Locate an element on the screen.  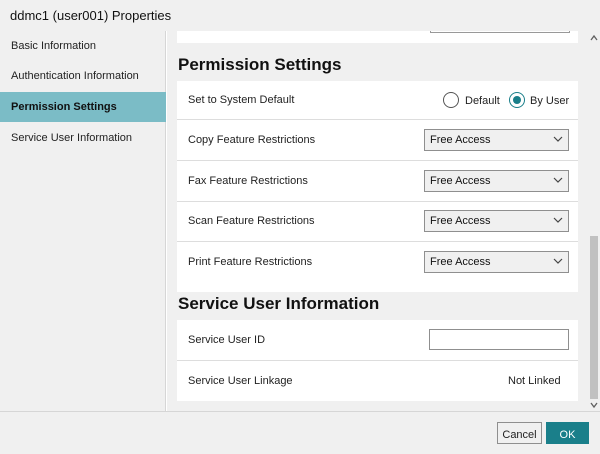
scroll-thumb is located at coordinates (594, 317).